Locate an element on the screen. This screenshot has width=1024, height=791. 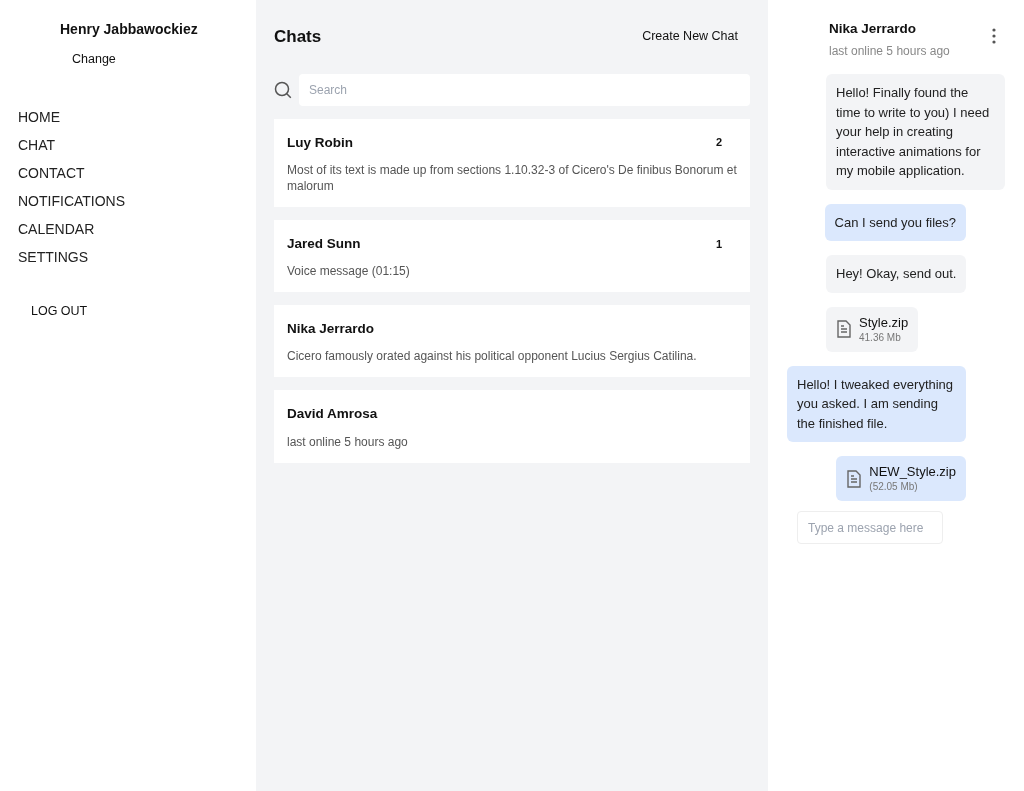
message-bubble: Hello! Finally found the time to write to you) I need your help in creating interactive animations for my mobile application. is located at coordinates (915, 132).